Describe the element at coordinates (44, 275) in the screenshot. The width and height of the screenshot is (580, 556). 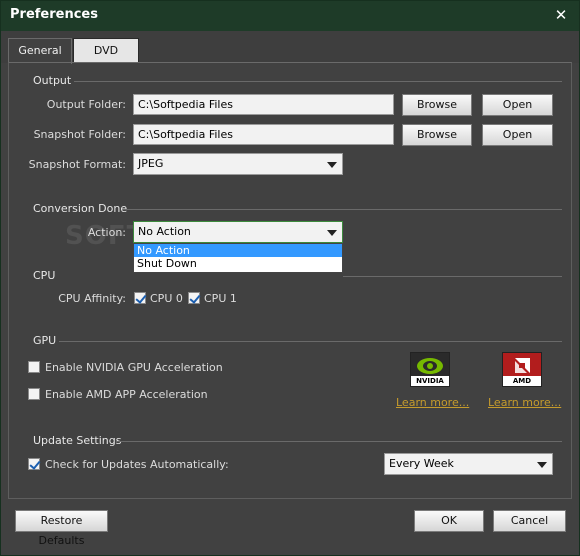
I see `cpu-group-label: CPU` at that location.